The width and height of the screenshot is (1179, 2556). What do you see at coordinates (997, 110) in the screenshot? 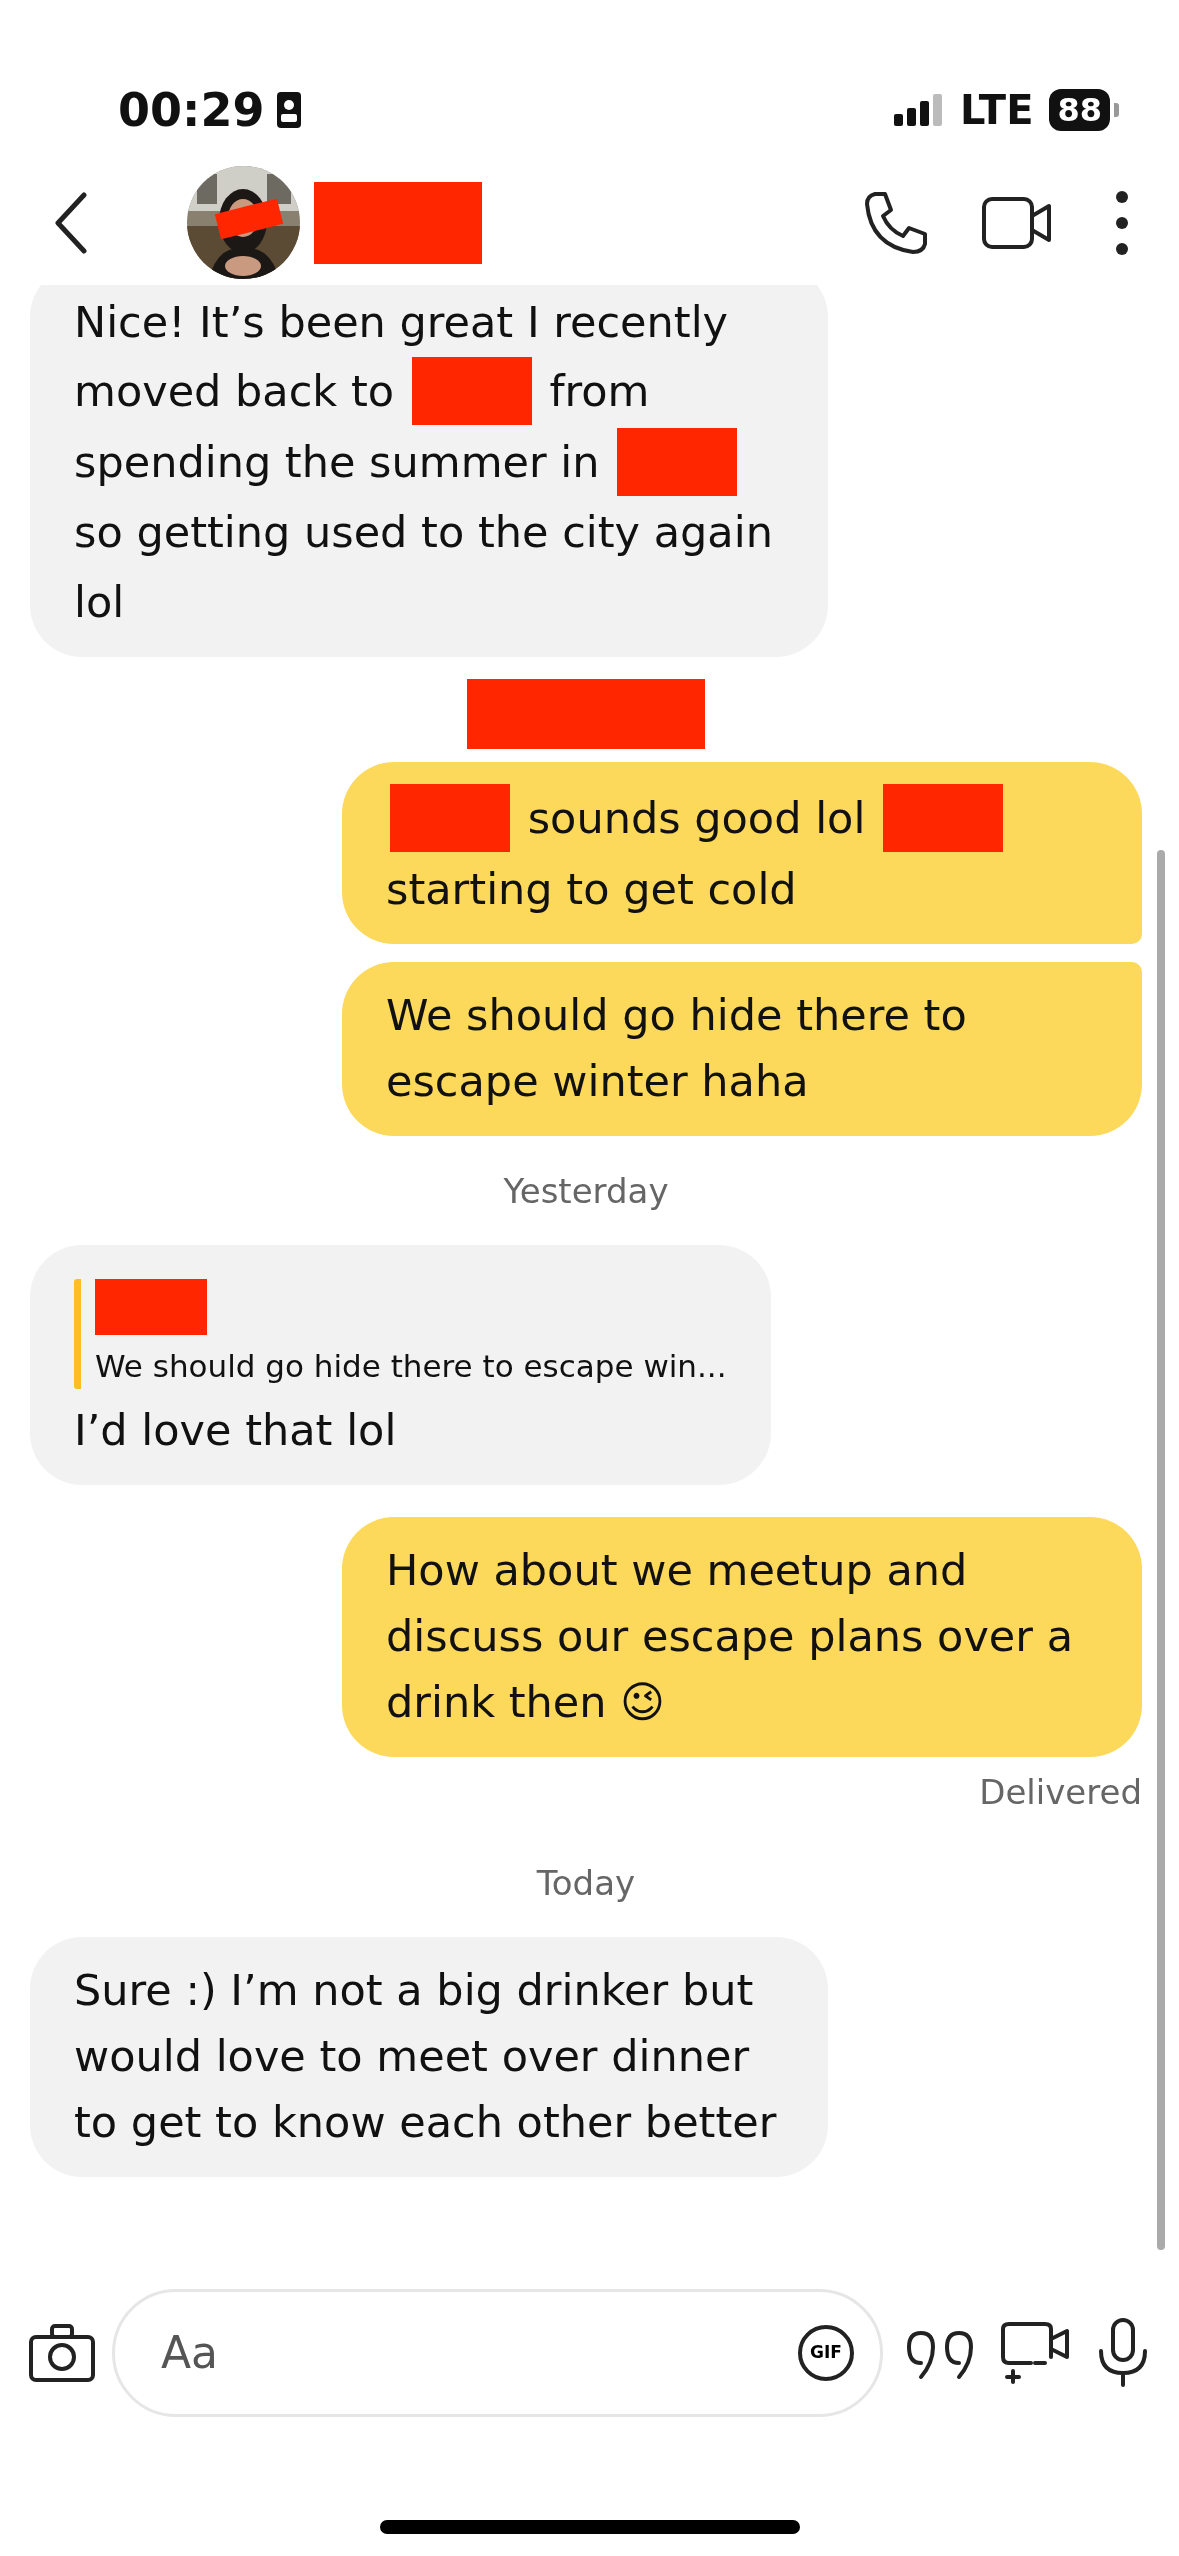
I see `network-label: LTE` at bounding box center [997, 110].